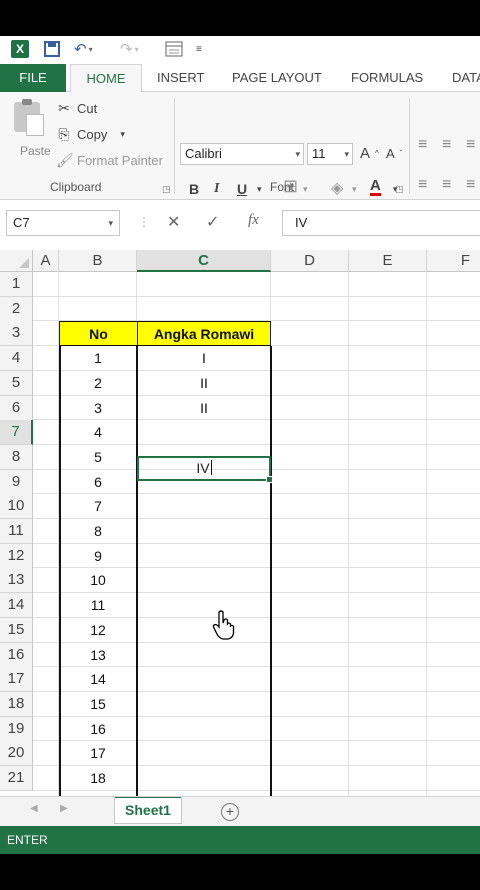  I want to click on cell-number: 8, so click(98, 531).